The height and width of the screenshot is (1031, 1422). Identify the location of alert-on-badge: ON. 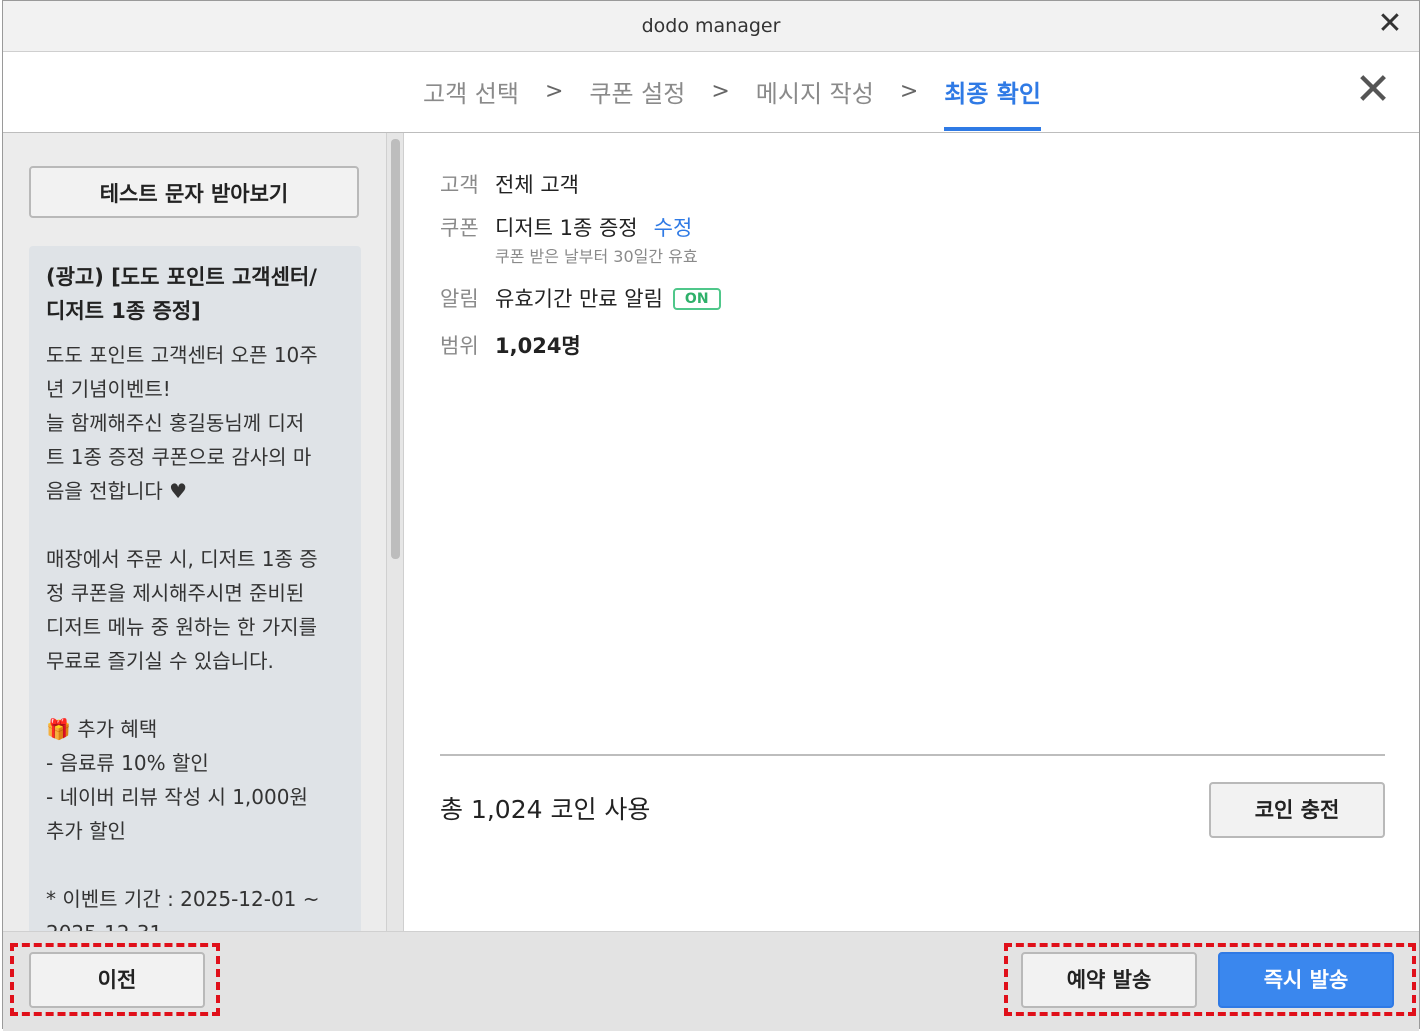
(696, 299).